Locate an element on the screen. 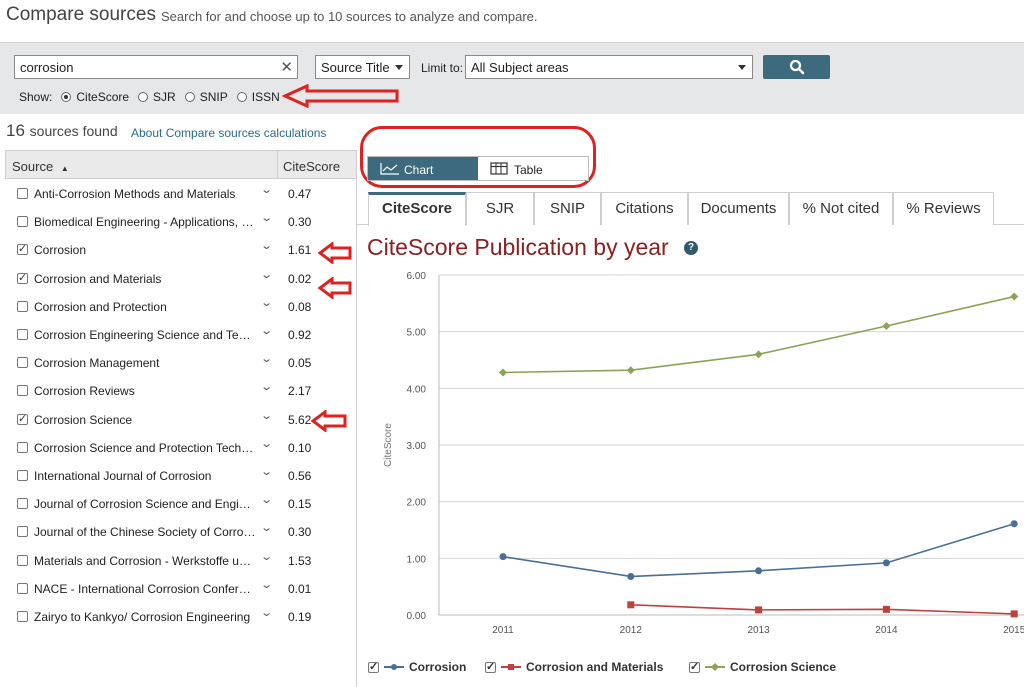 This screenshot has width=1024, height=687. search-input-value: corrosion is located at coordinates (46, 67).